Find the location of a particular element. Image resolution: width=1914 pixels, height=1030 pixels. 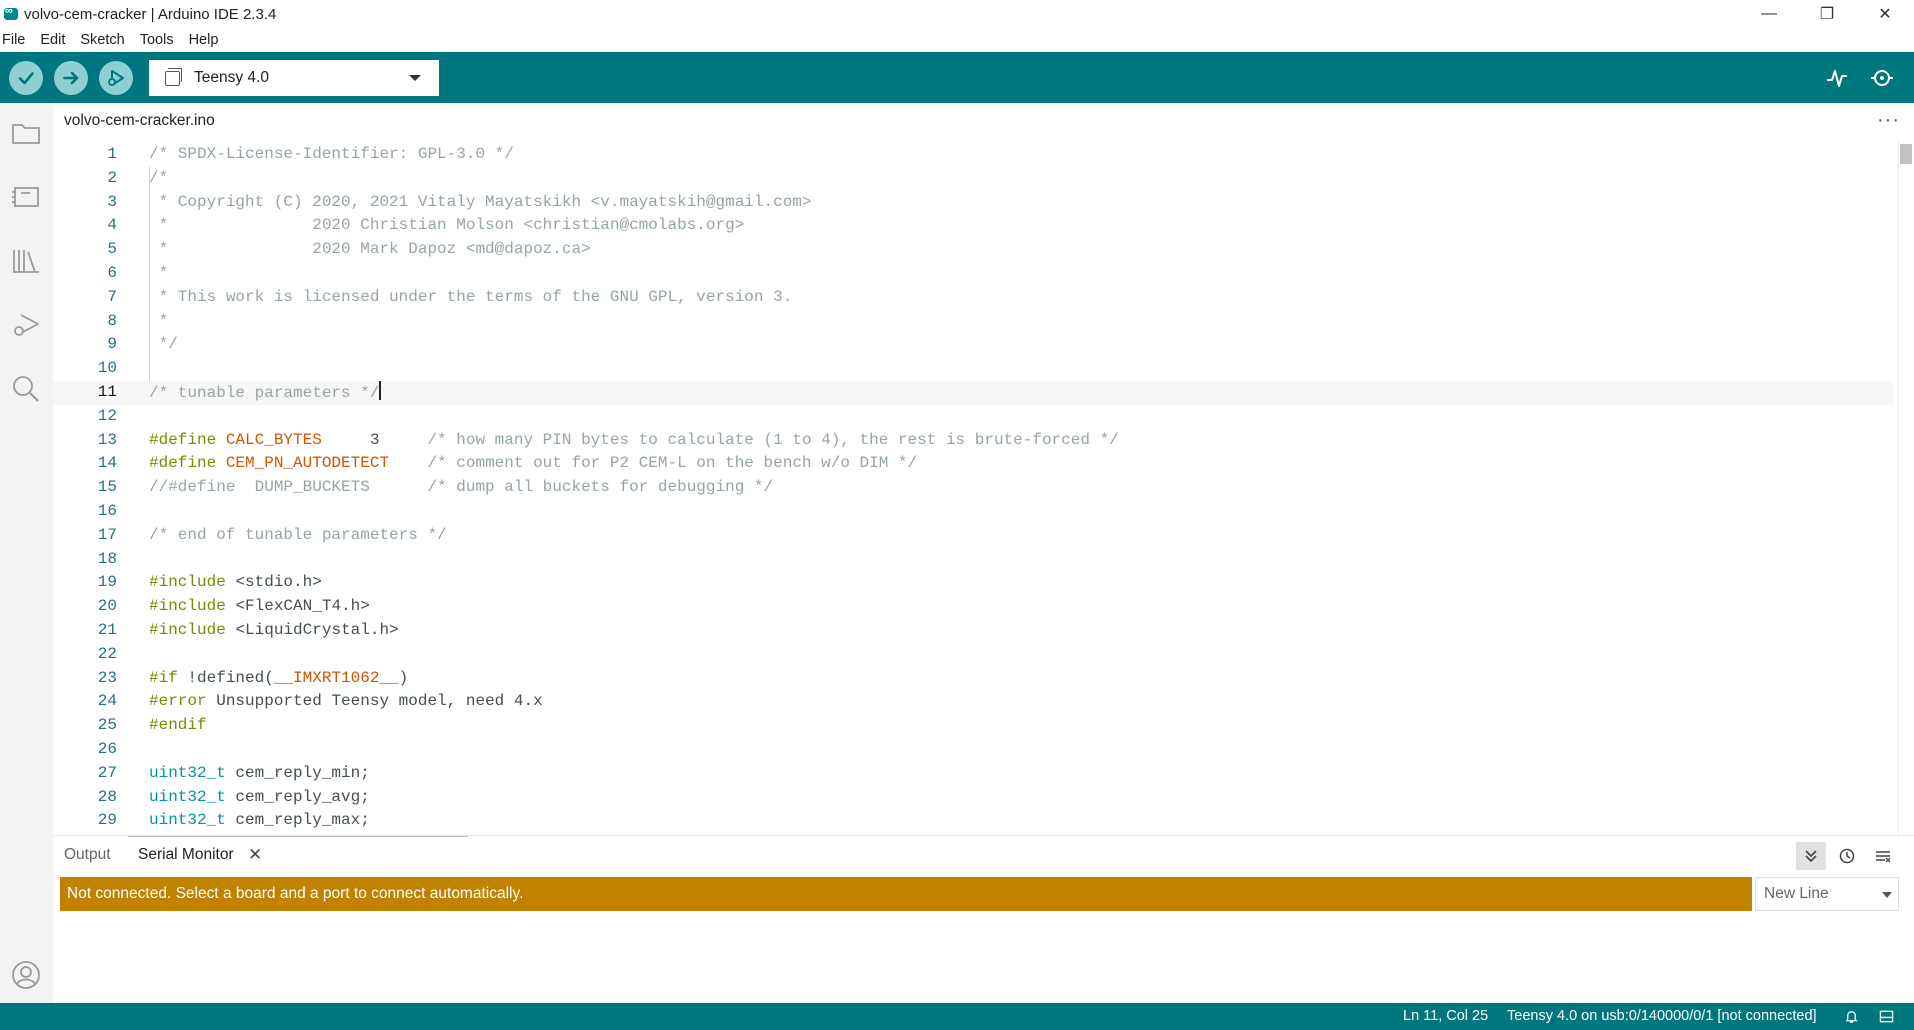

close-window-button: ✕ is located at coordinates (1885, 14).